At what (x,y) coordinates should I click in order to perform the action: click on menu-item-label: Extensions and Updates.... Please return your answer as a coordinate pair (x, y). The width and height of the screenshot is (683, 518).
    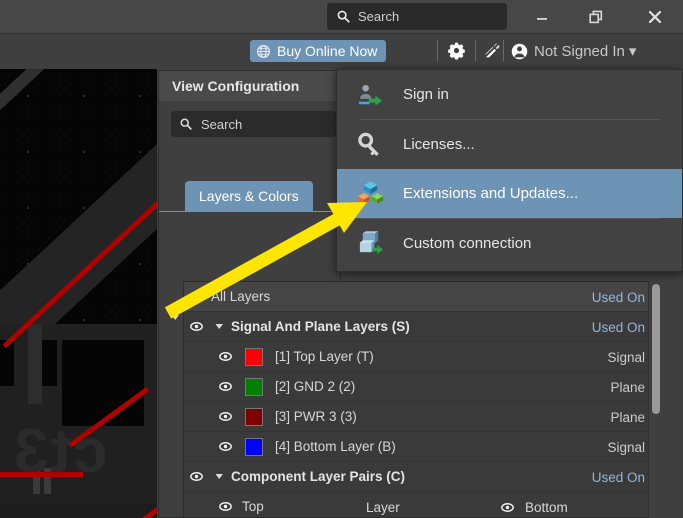
    Looking at the image, I should click on (491, 193).